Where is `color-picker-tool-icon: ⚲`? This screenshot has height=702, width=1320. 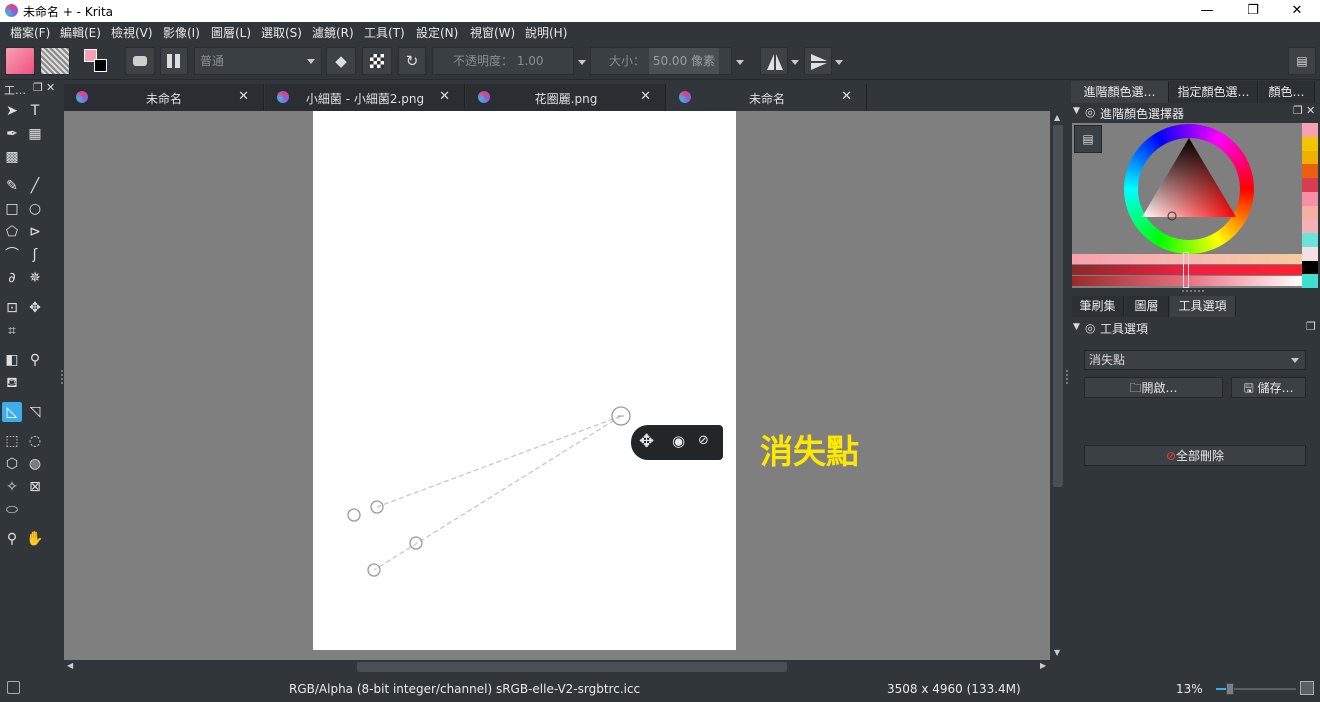
color-picker-tool-icon: ⚲ is located at coordinates (35, 360).